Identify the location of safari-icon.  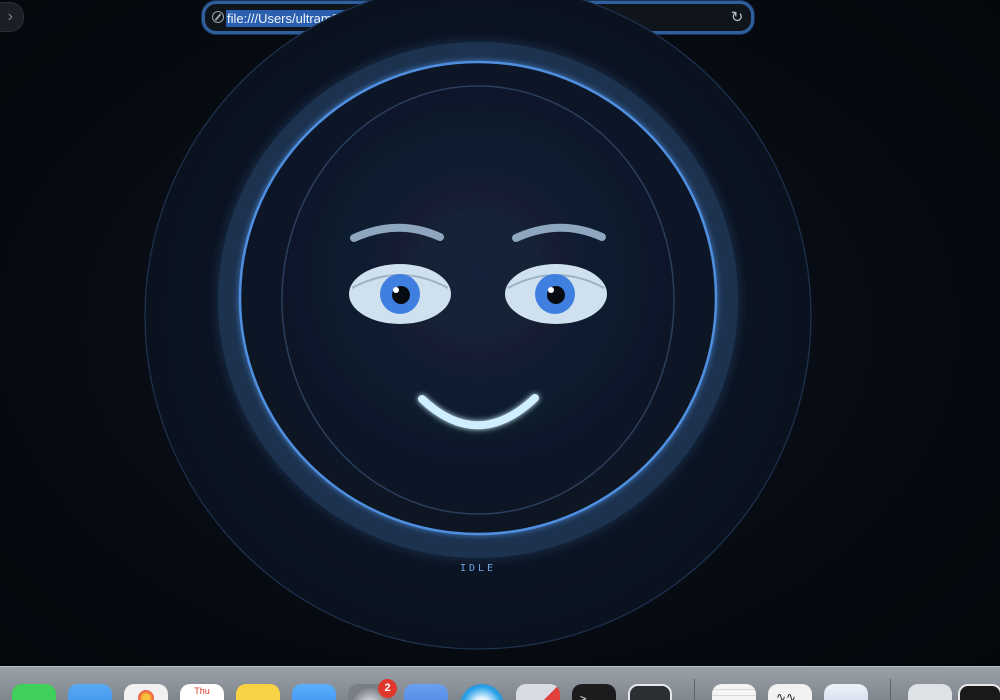
(482, 692).